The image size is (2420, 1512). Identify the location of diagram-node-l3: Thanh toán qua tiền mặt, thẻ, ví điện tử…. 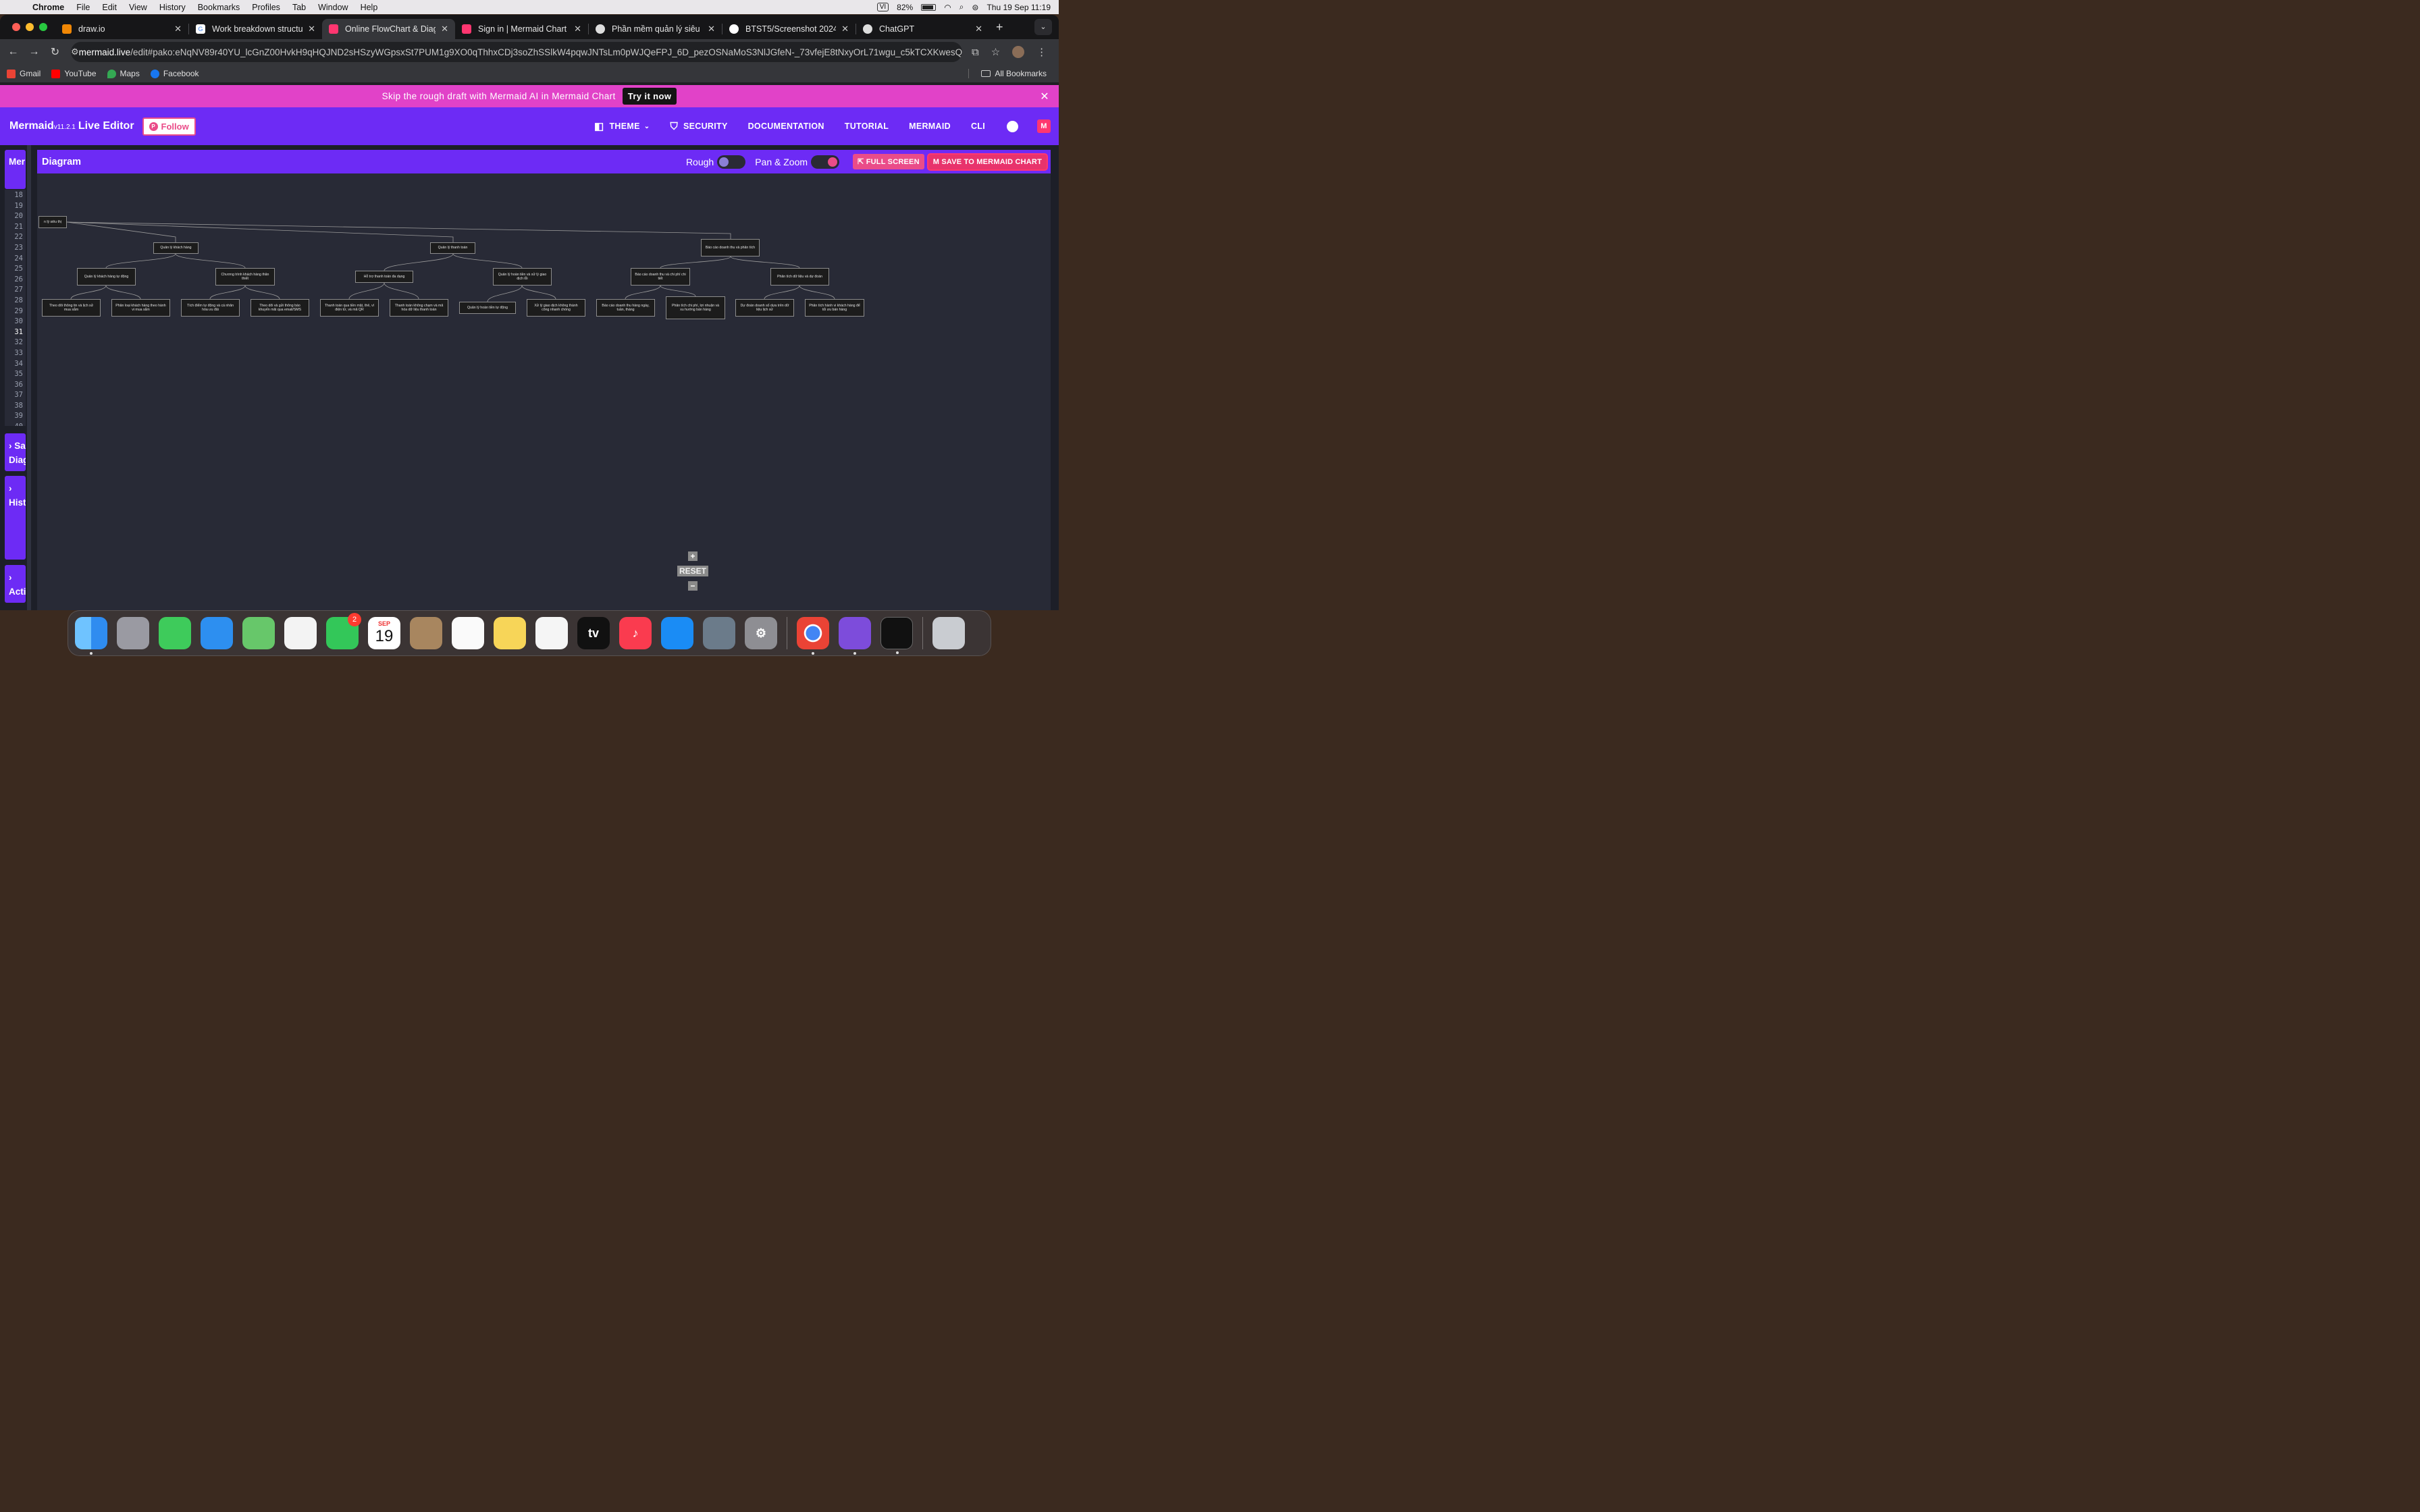
(349, 308).